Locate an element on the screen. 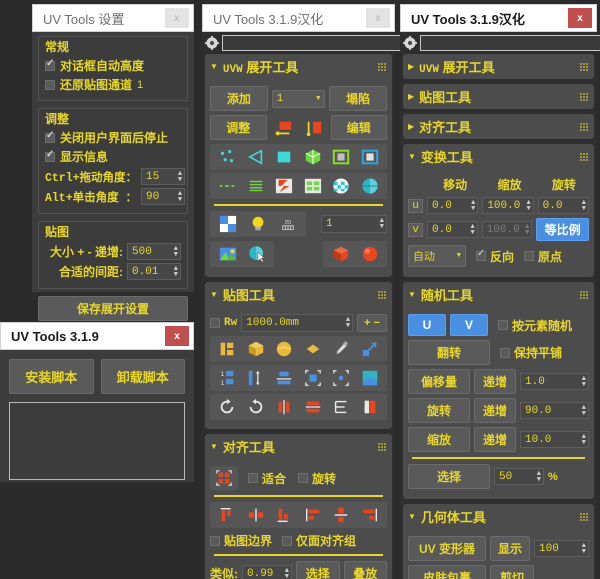  similar-spinner: 0.99 ▲ ▼ is located at coordinates (267, 571).